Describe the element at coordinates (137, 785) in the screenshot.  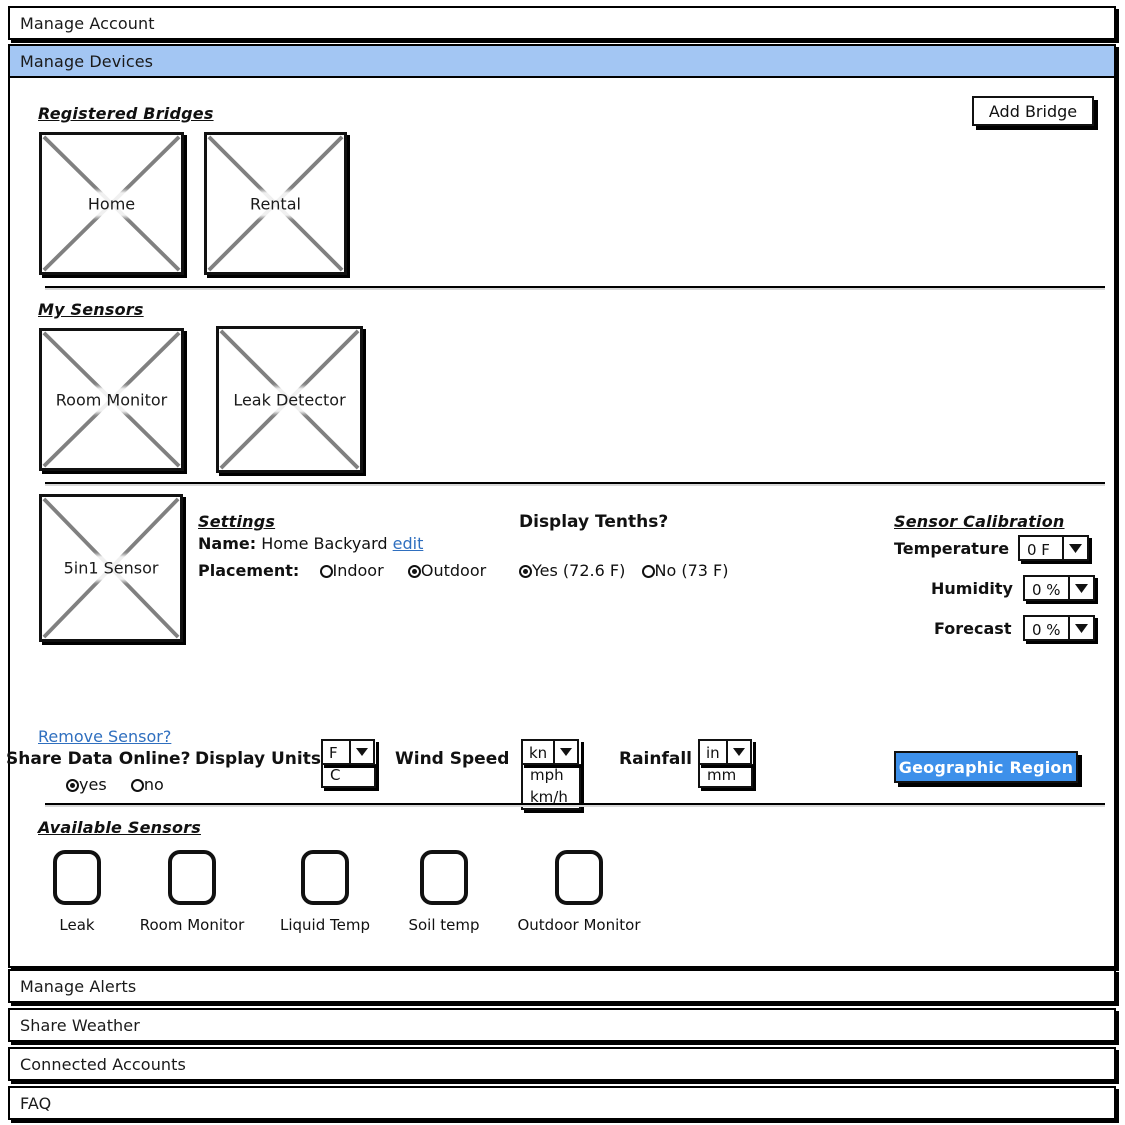
I see `radio-share-no` at that location.